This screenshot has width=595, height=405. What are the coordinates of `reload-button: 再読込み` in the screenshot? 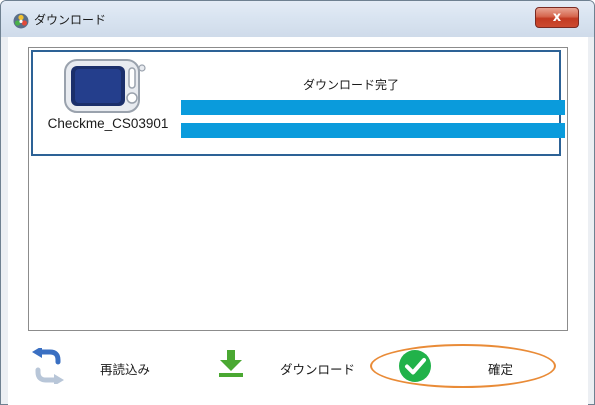 It's located at (101, 368).